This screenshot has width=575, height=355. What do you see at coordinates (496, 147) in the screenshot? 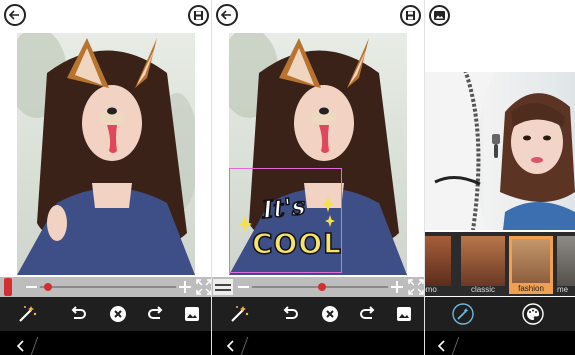
I see `zipper-icon` at bounding box center [496, 147].